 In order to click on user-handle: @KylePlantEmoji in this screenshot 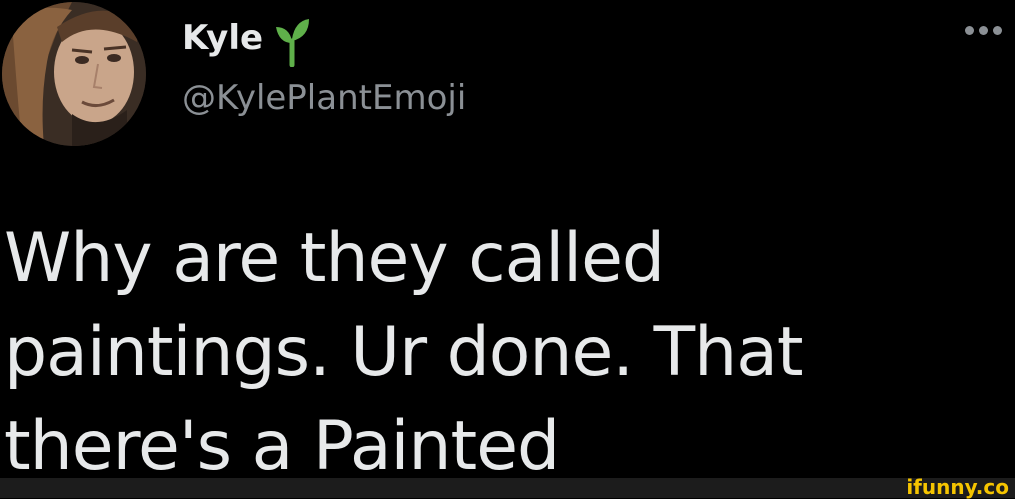, I will do `click(324, 98)`.